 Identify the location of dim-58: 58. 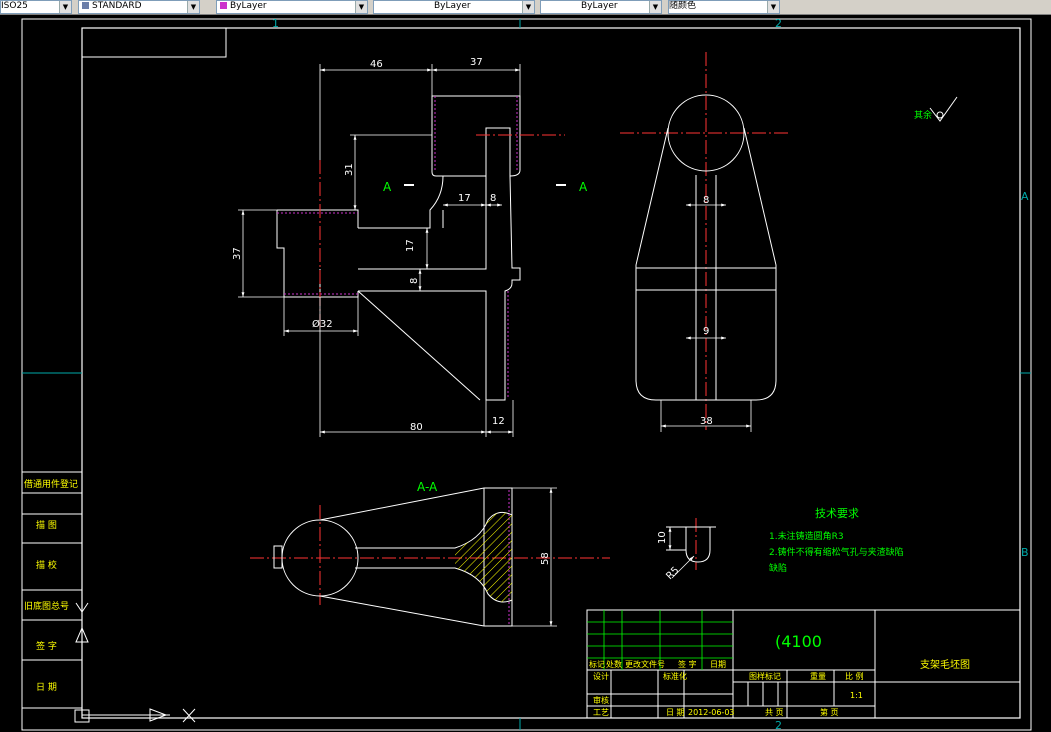
(545, 558).